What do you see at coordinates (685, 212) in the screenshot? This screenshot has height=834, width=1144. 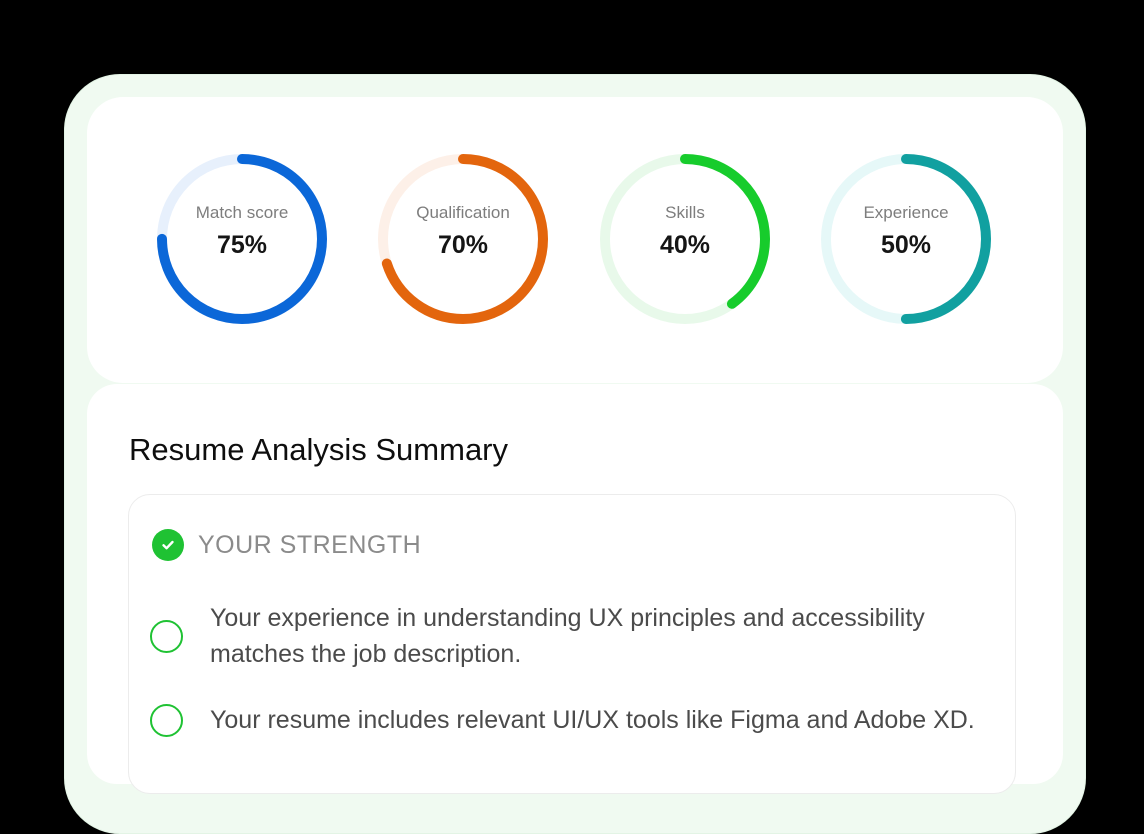 I see `gauge-label: Skills` at bounding box center [685, 212].